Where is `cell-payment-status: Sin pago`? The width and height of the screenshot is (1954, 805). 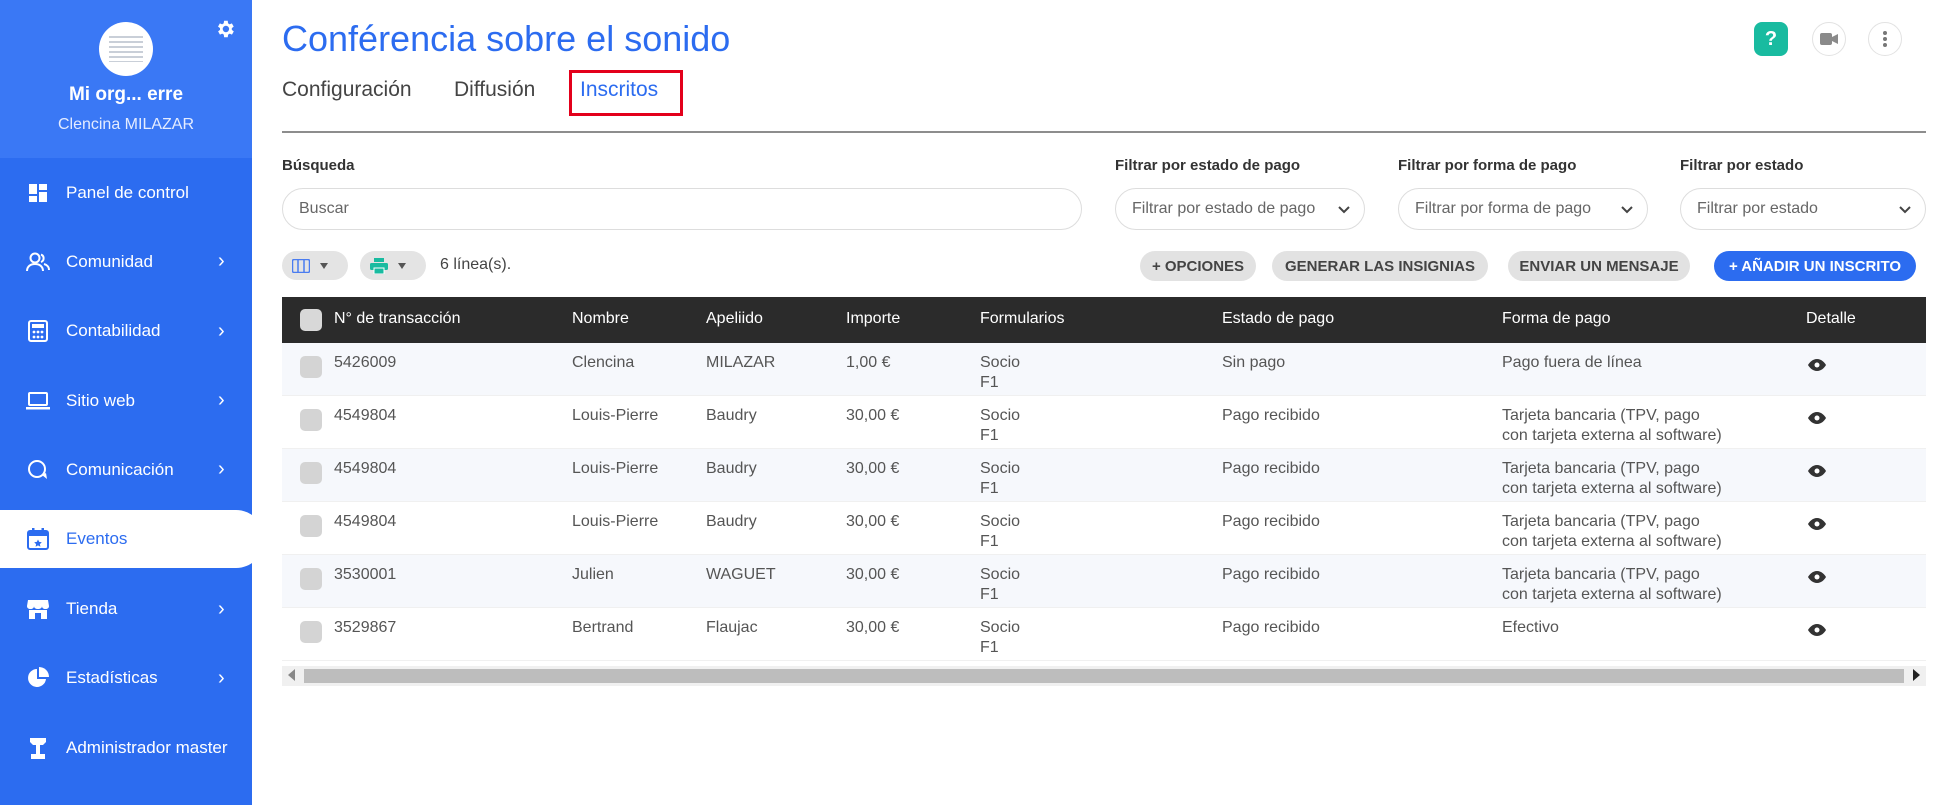
cell-payment-status: Sin pago is located at coordinates (1254, 362).